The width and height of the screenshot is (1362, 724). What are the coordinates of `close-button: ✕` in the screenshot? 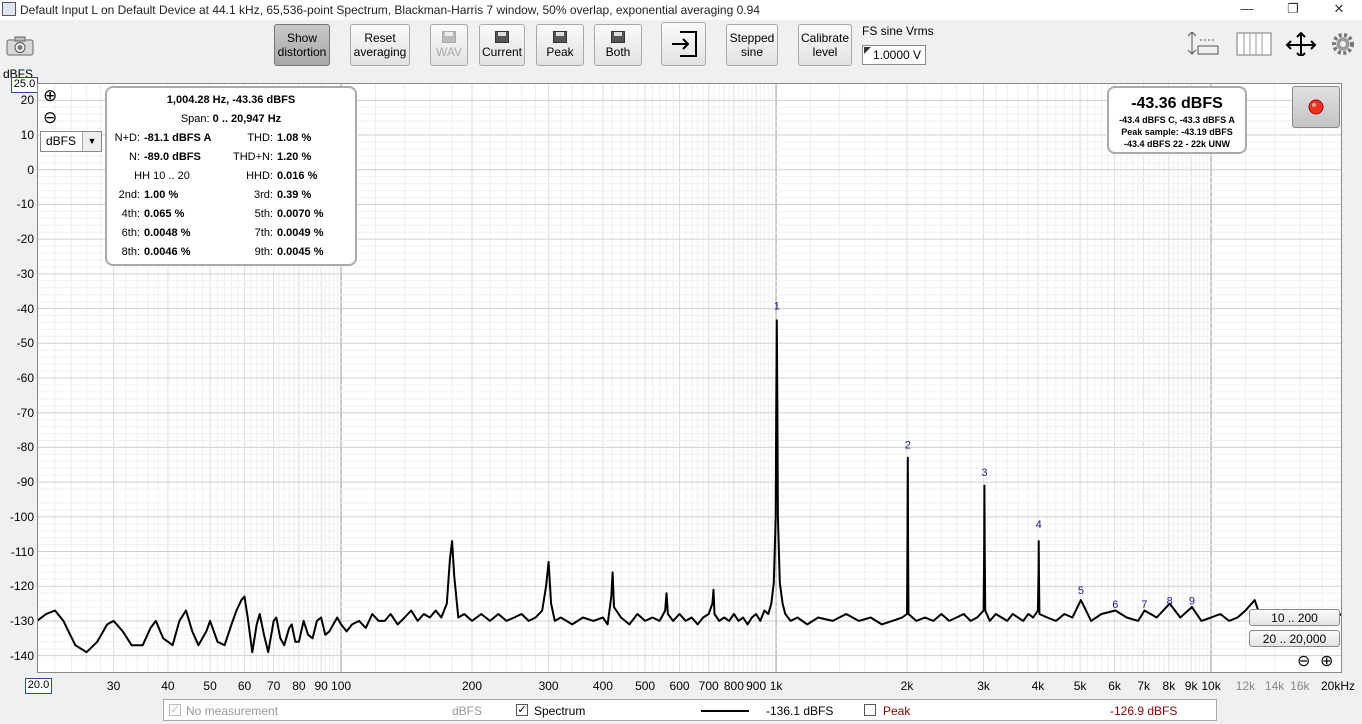 It's located at (1339, 10).